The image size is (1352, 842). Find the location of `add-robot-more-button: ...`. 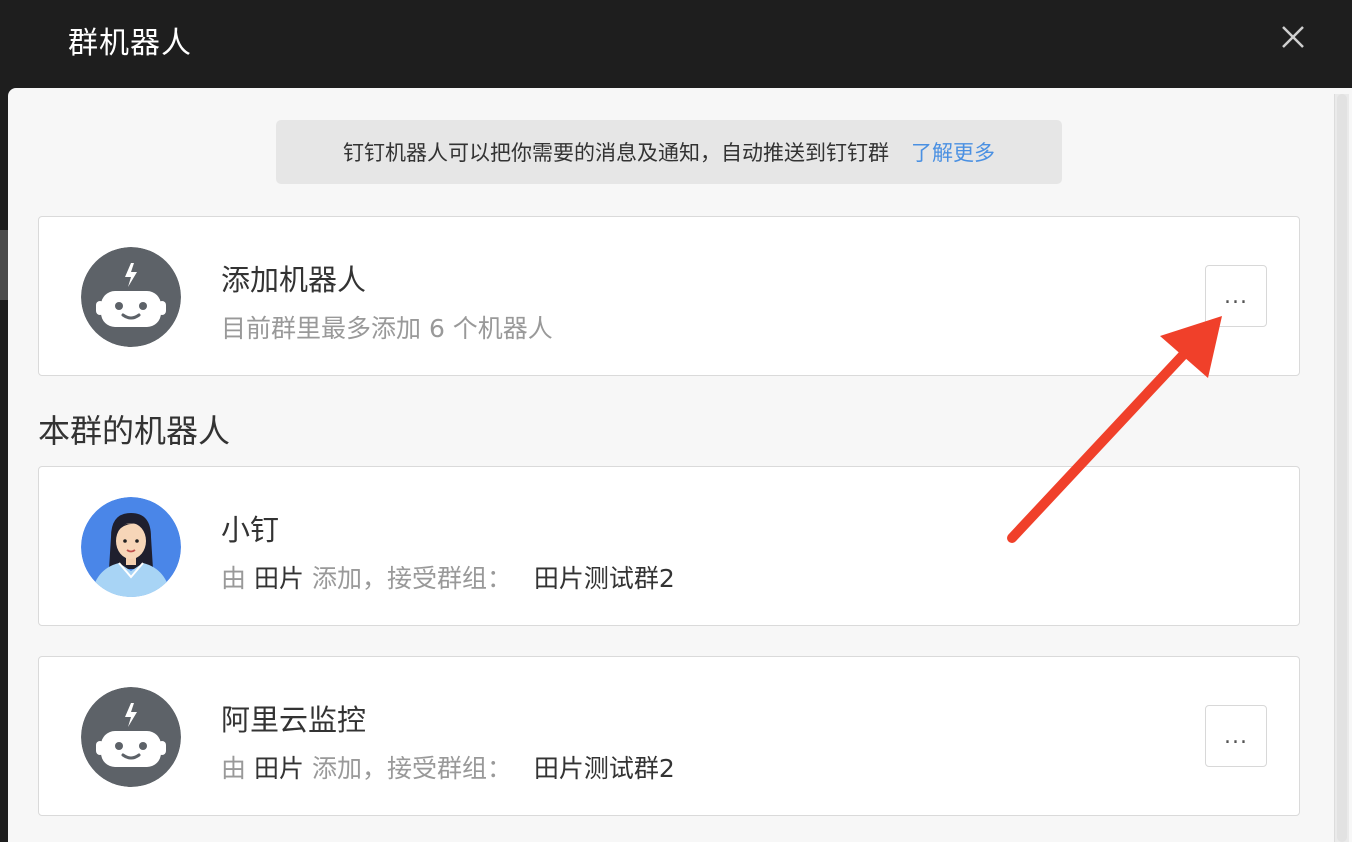

add-robot-more-button: ... is located at coordinates (1236, 296).